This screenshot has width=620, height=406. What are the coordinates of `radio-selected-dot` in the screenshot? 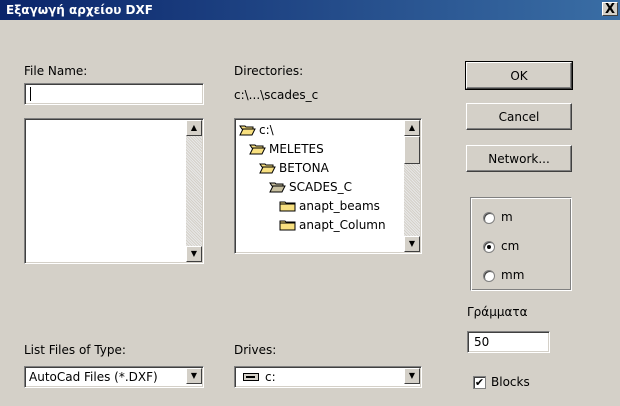 It's located at (489, 247).